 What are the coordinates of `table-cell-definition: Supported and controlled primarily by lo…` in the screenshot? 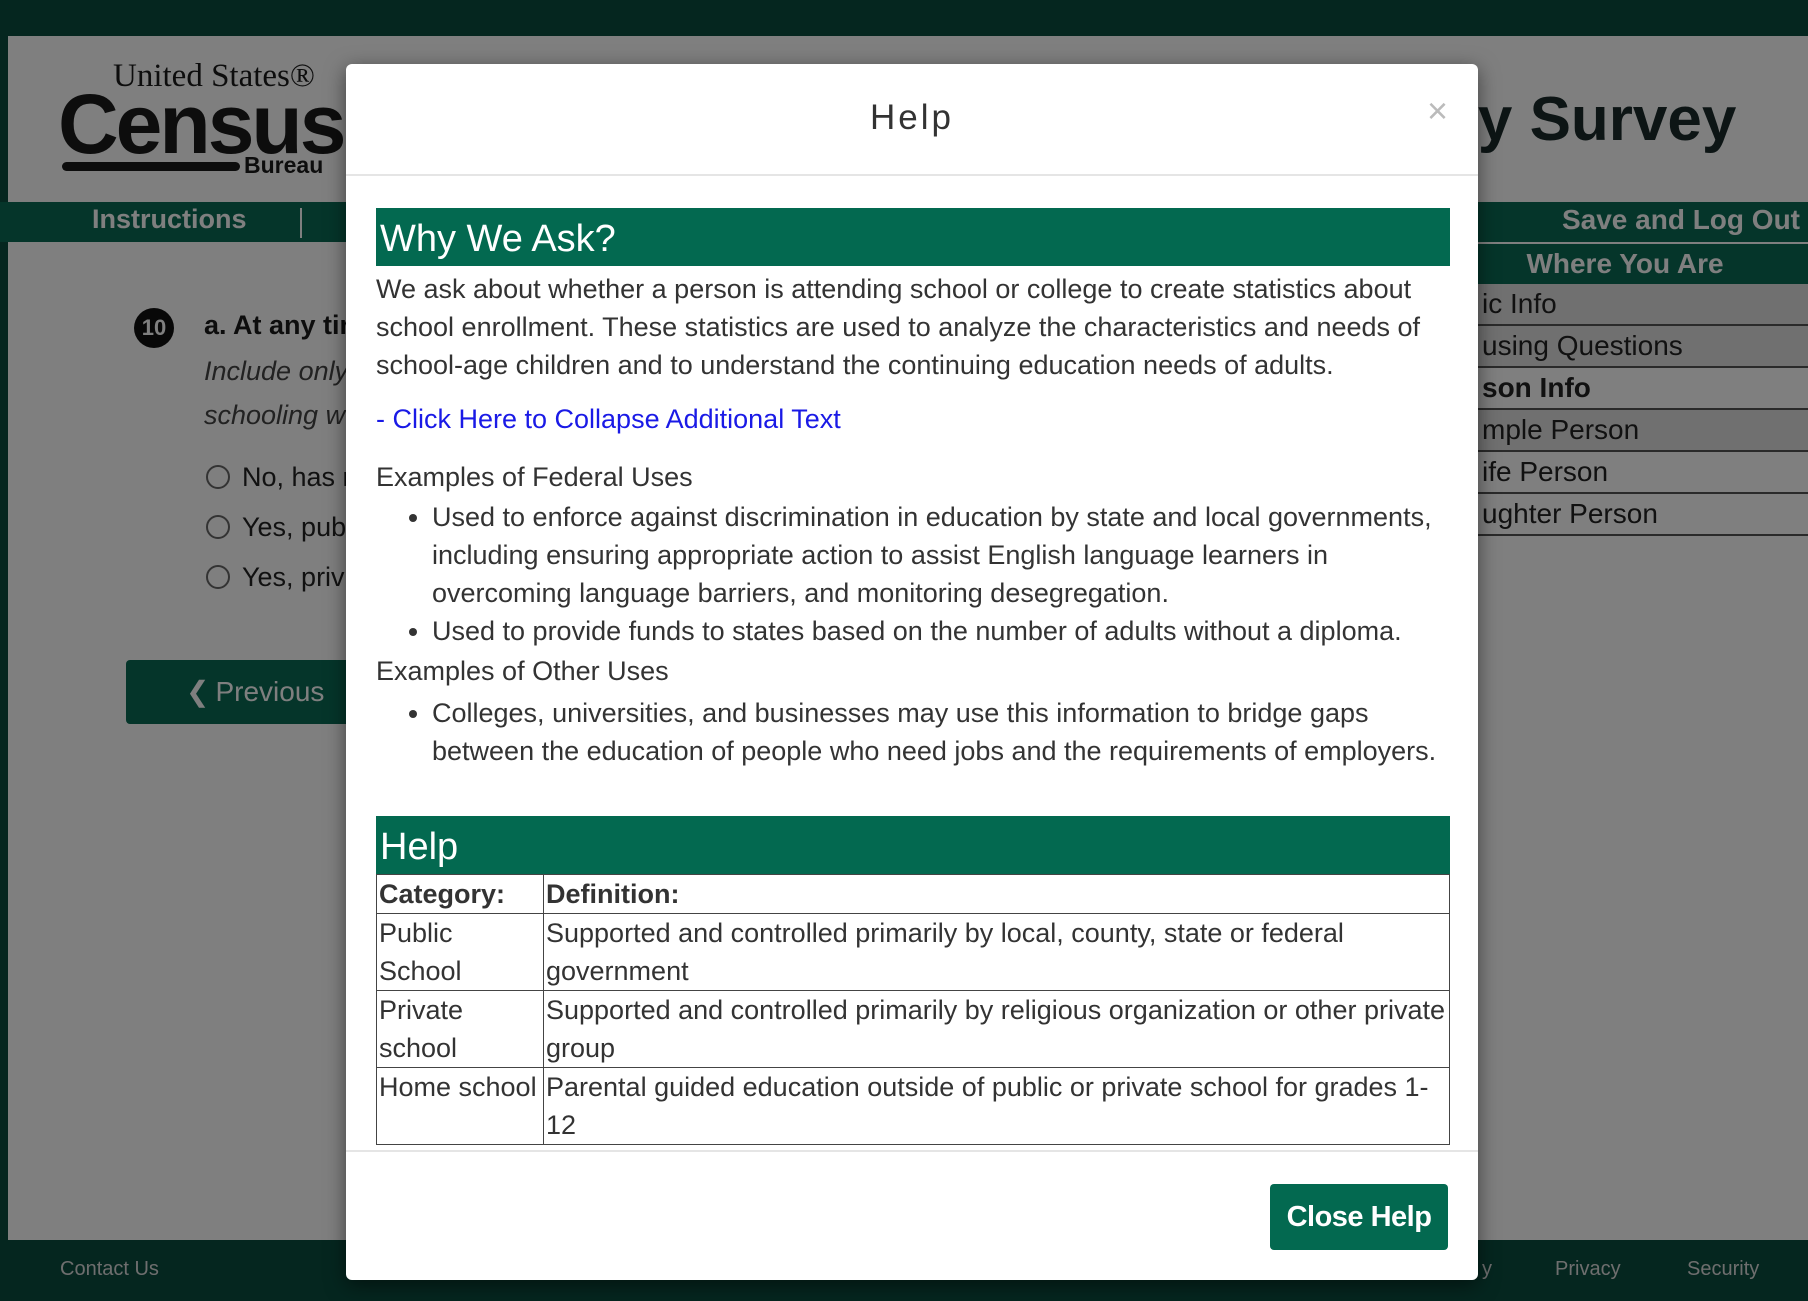 It's located at (996, 952).